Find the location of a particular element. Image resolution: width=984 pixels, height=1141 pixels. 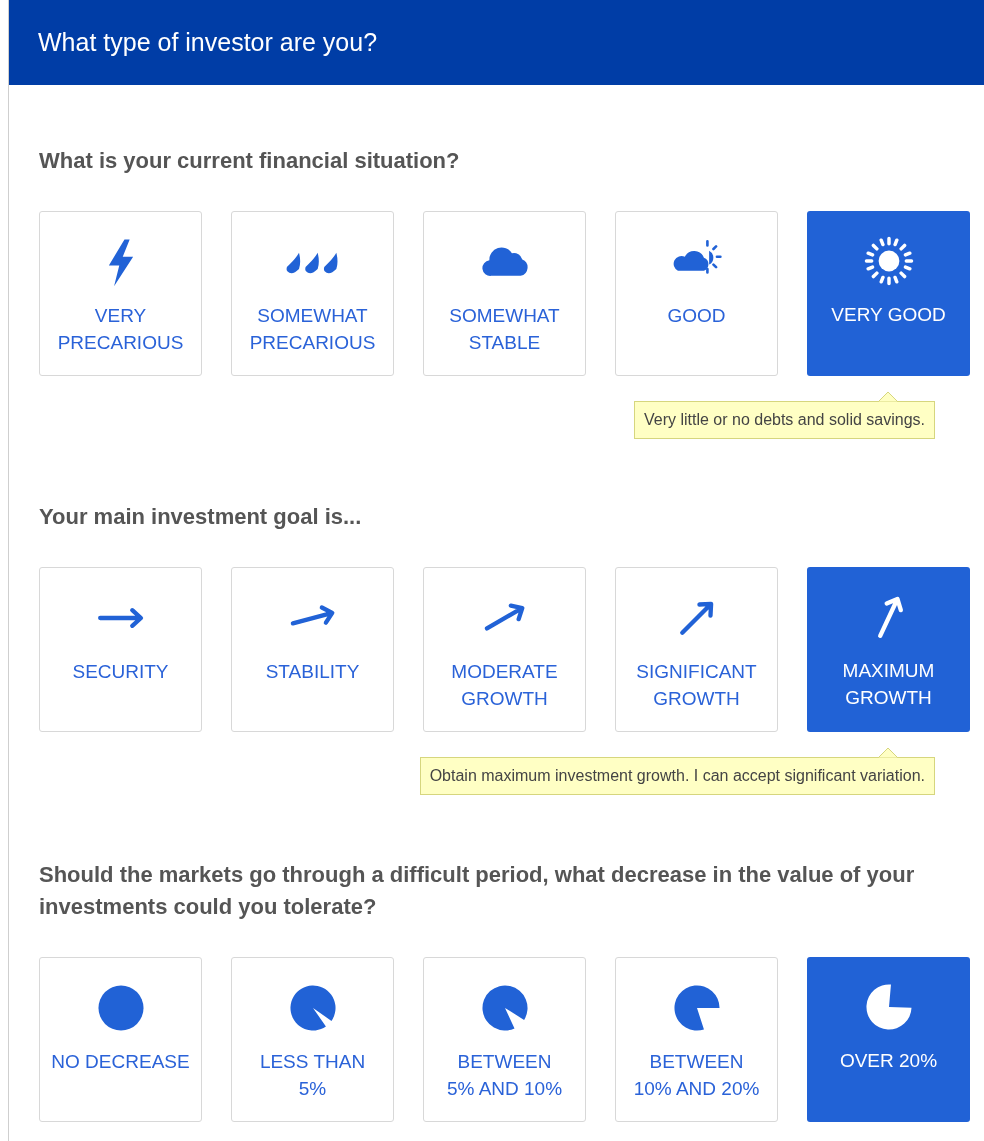

question-title: Should the markets go through a difficult period, what decrease in the value of your investments could you tolerate? is located at coordinates (477, 891).